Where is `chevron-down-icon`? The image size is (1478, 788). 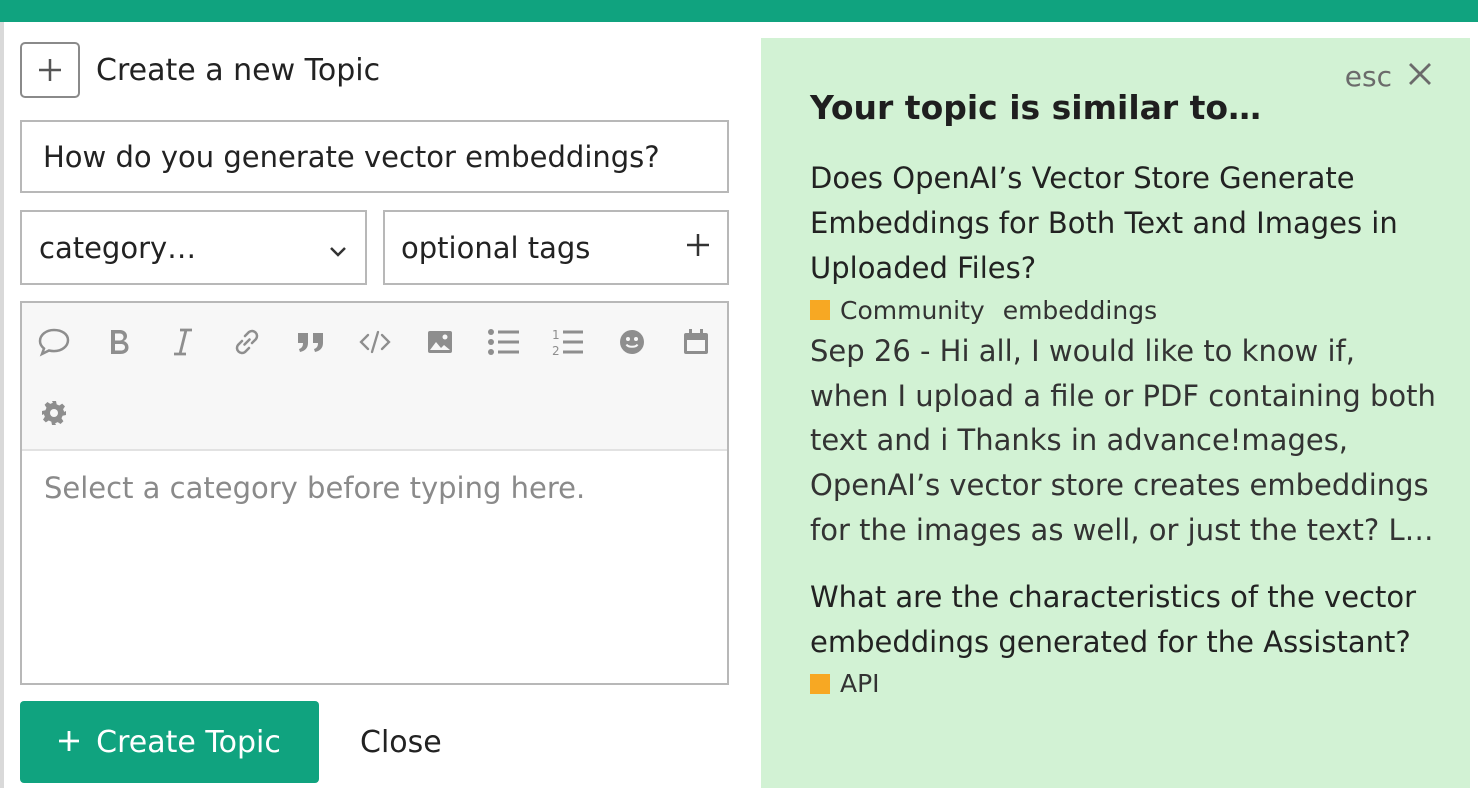 chevron-down-icon is located at coordinates (338, 248).